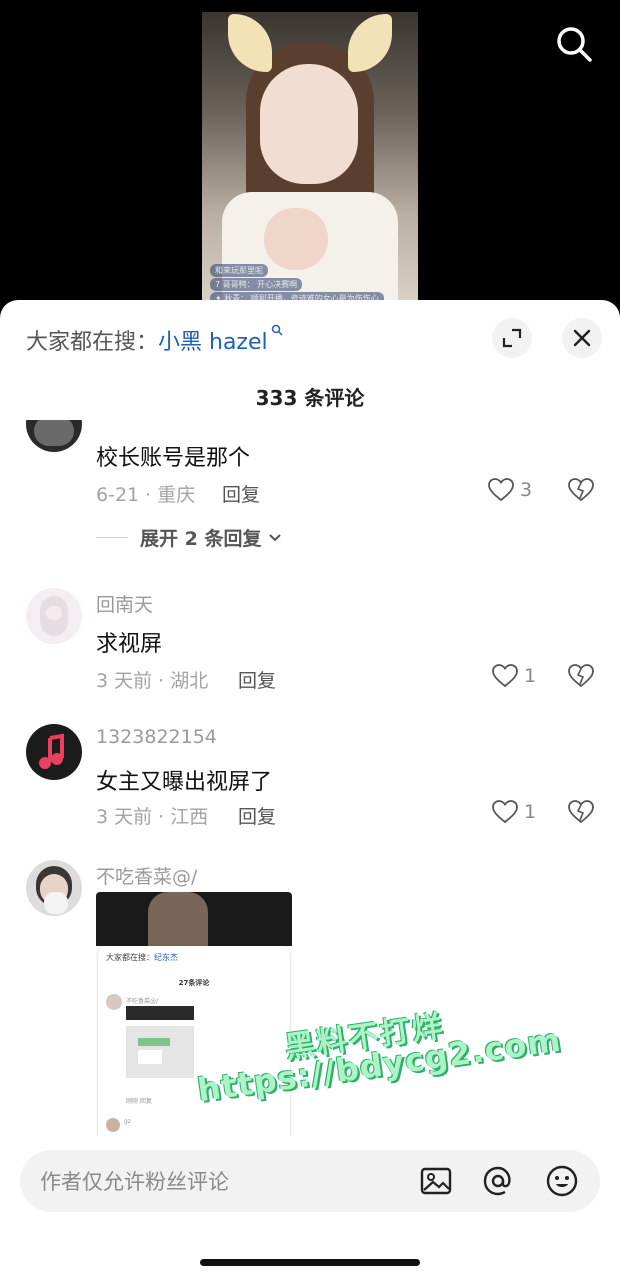 The image size is (620, 1280). I want to click on emoji-button, so click(562, 1181).